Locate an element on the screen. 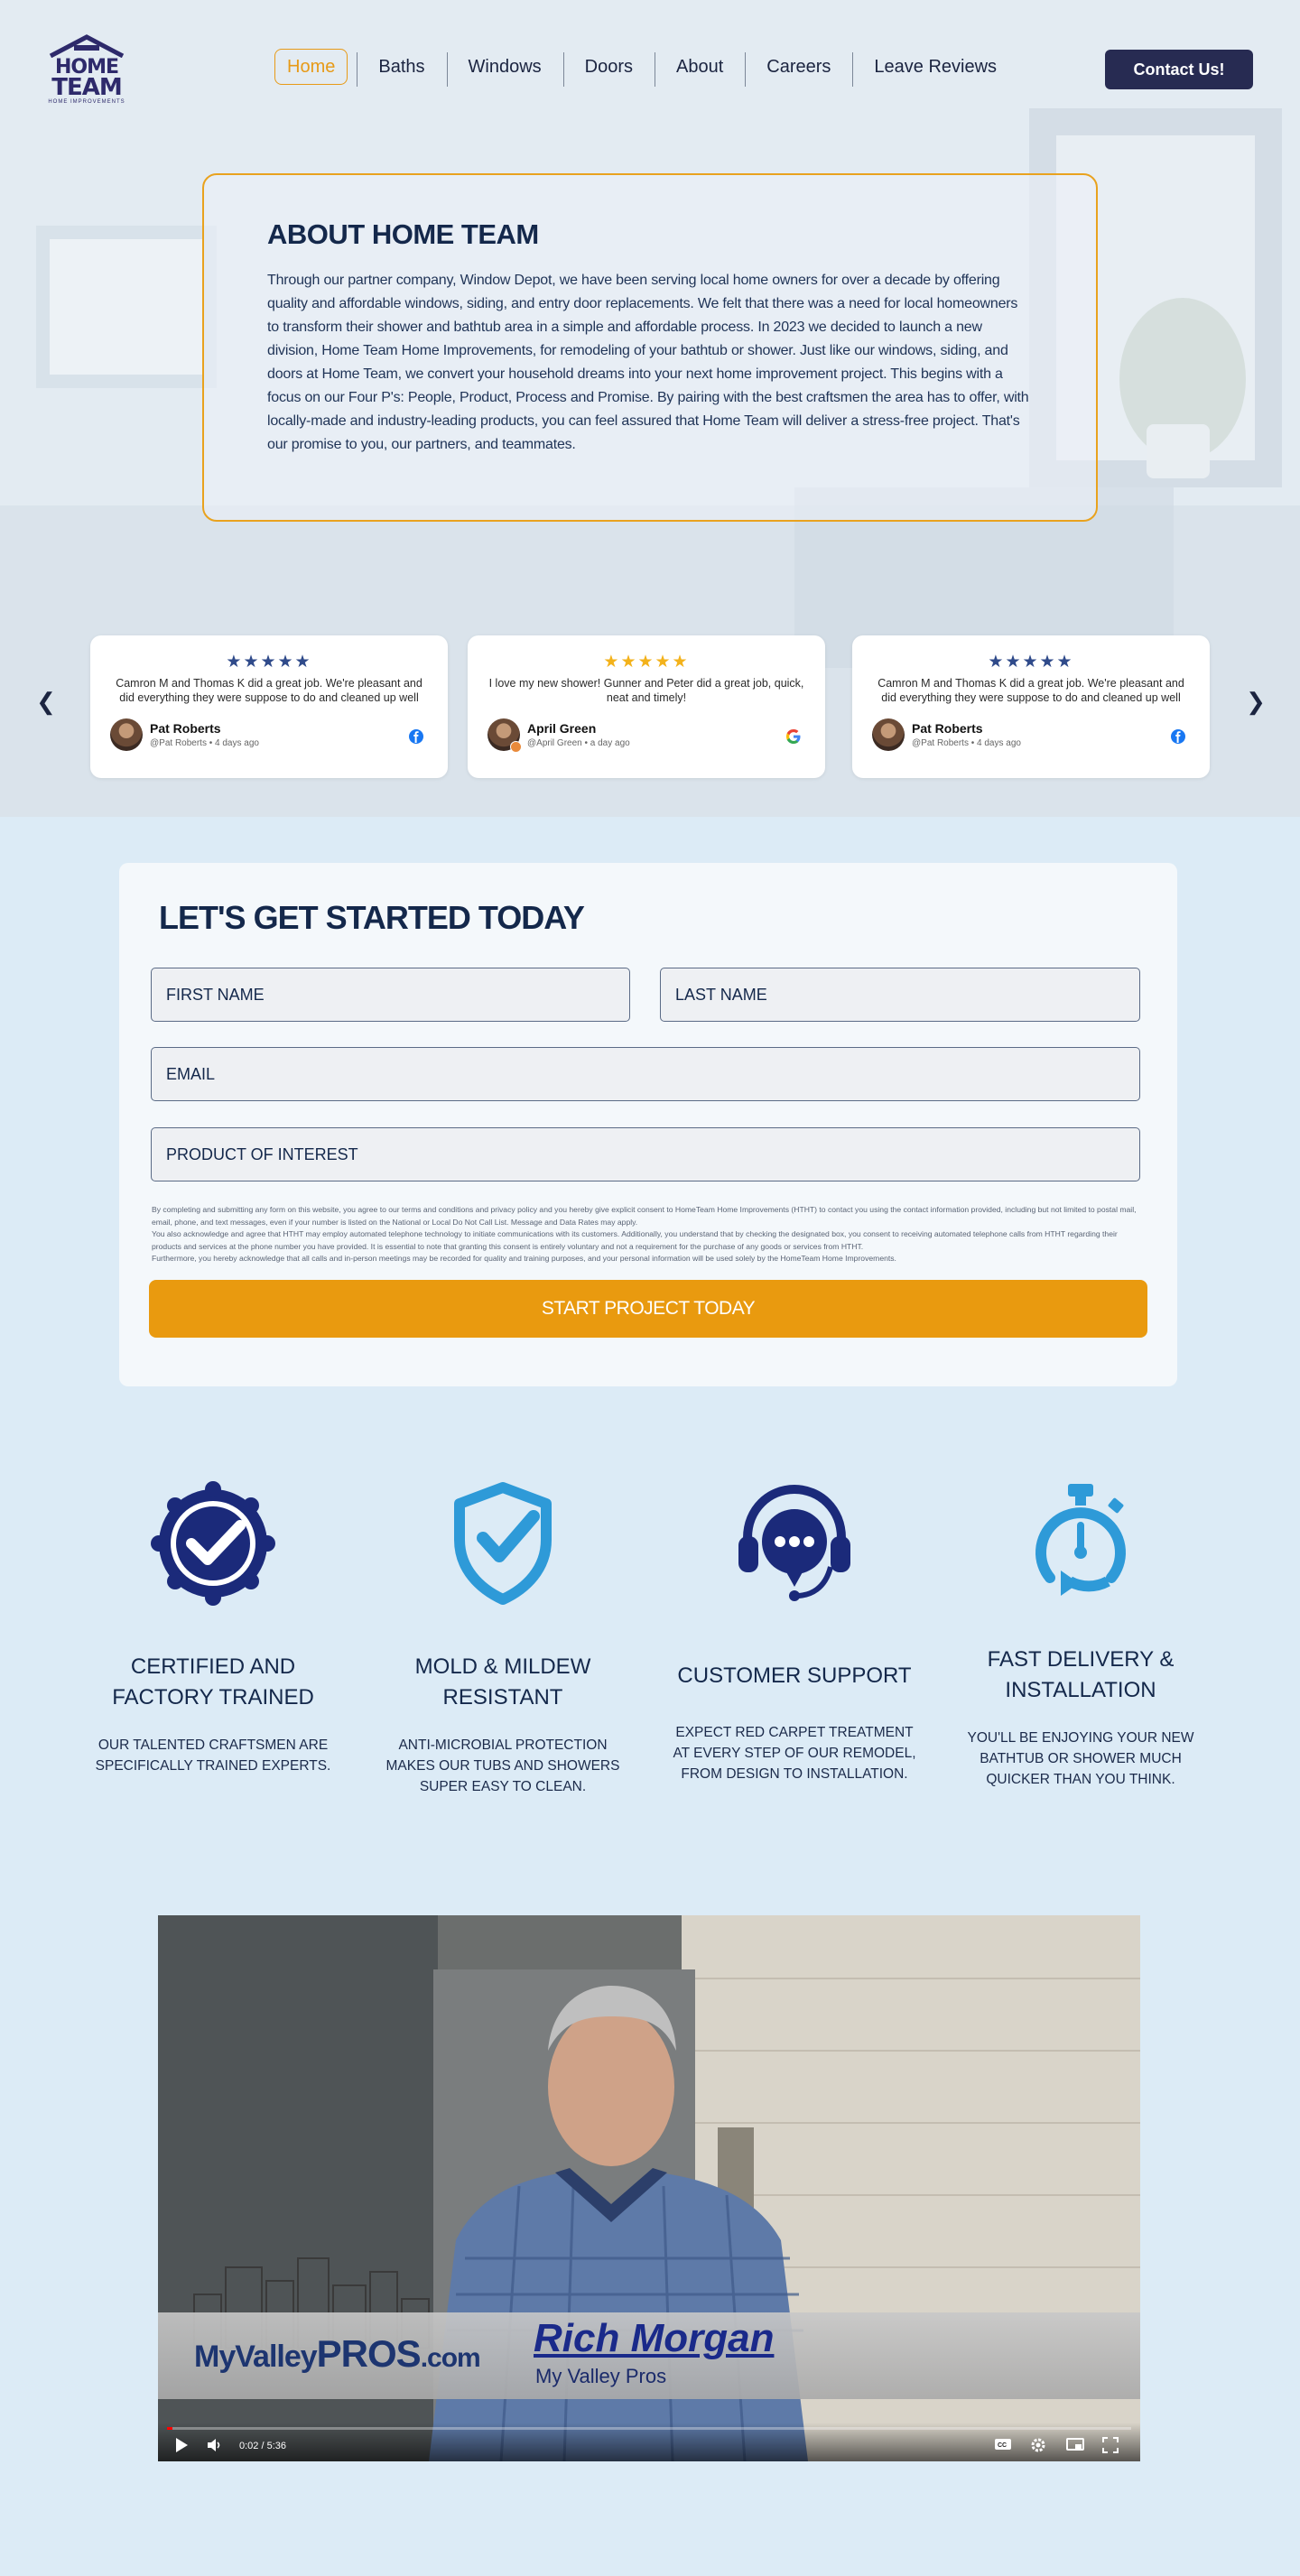 The image size is (1300, 2576). feature-title: CERTIFIED AND FACTORY TRAINED is located at coordinates (213, 1682).